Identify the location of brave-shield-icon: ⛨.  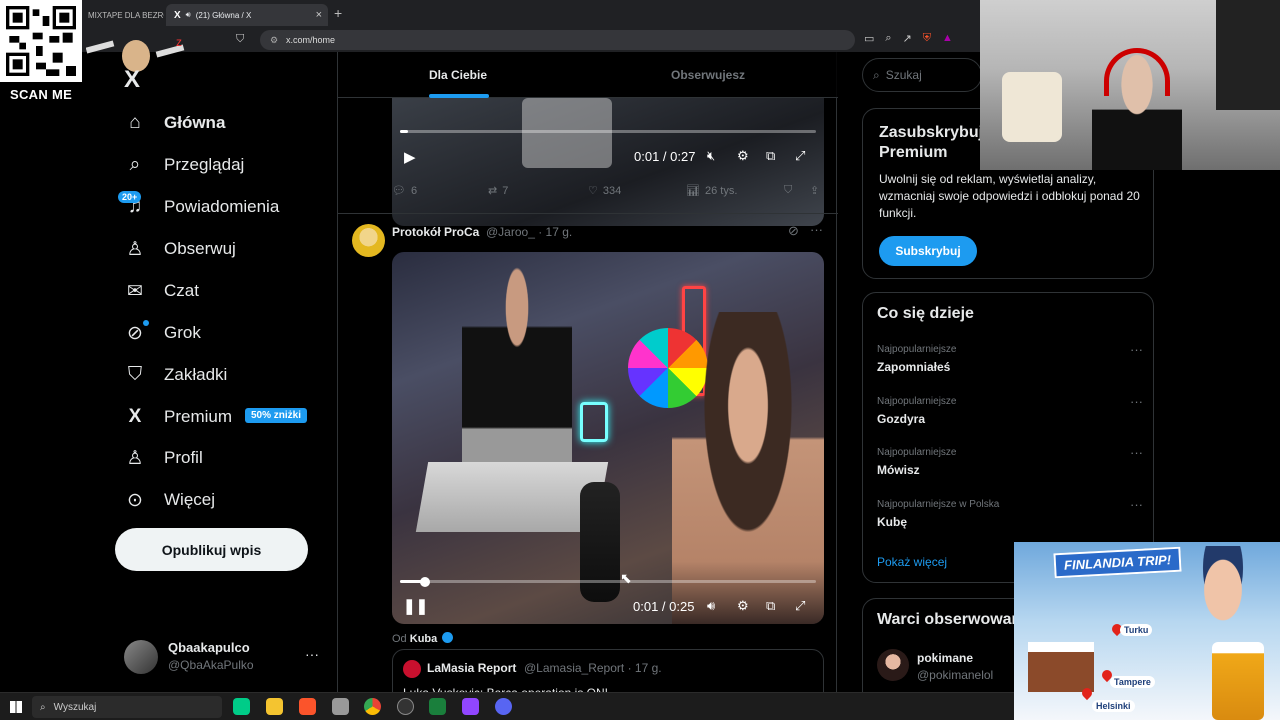
(927, 38).